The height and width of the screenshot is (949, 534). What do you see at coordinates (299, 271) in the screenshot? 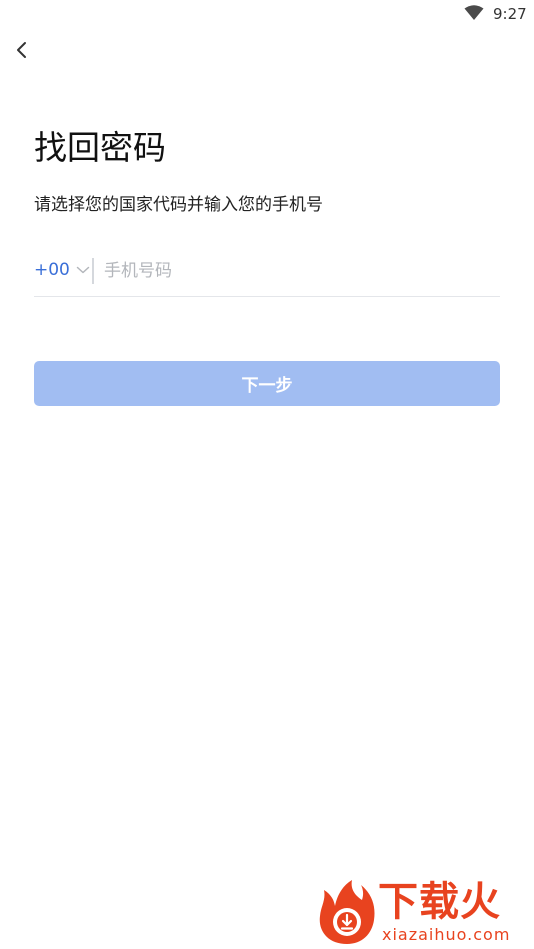
I see `phone-number-input` at bounding box center [299, 271].